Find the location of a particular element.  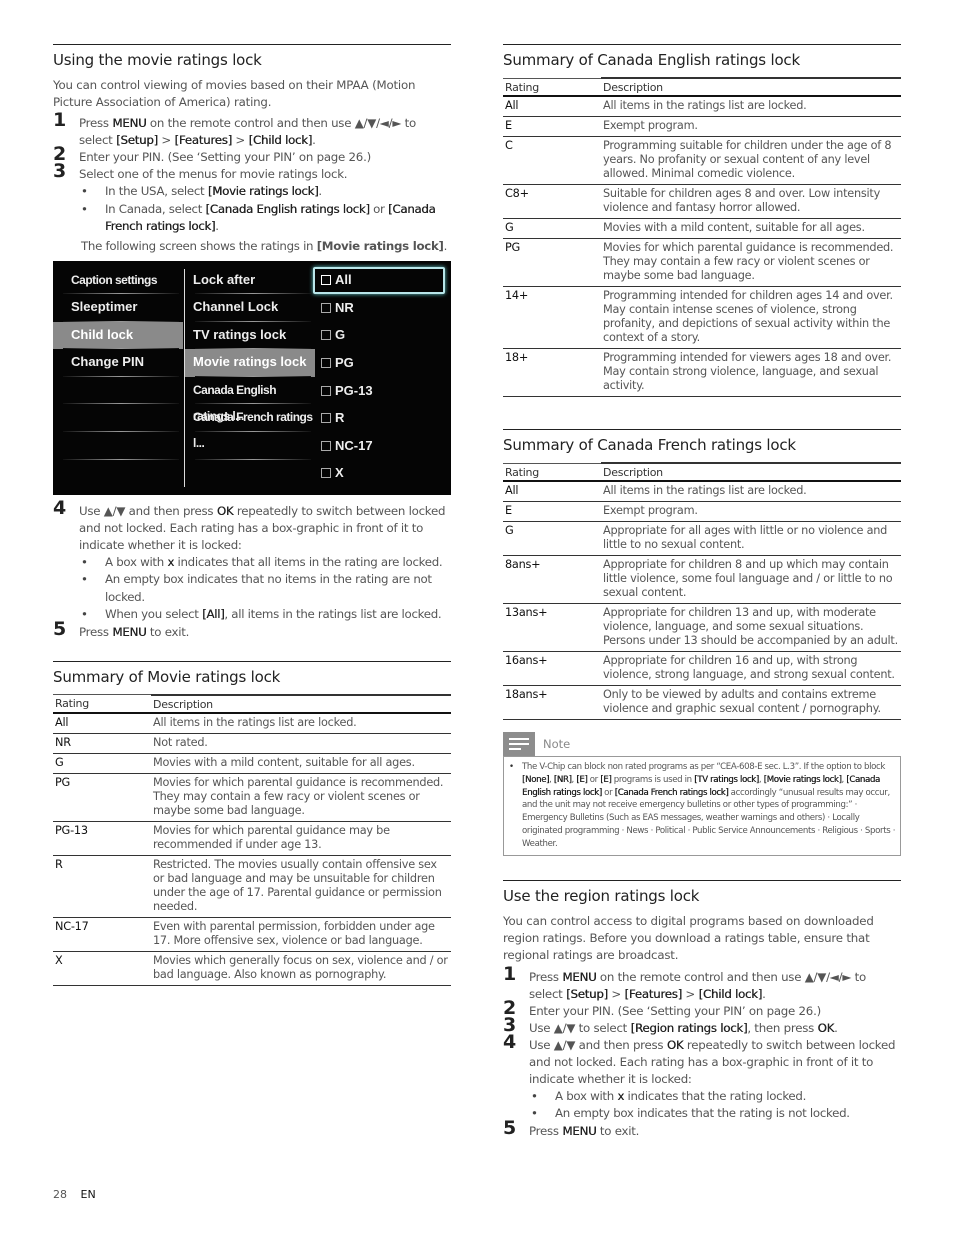

tv-menu-item: Change PIN is located at coordinates (118, 363).